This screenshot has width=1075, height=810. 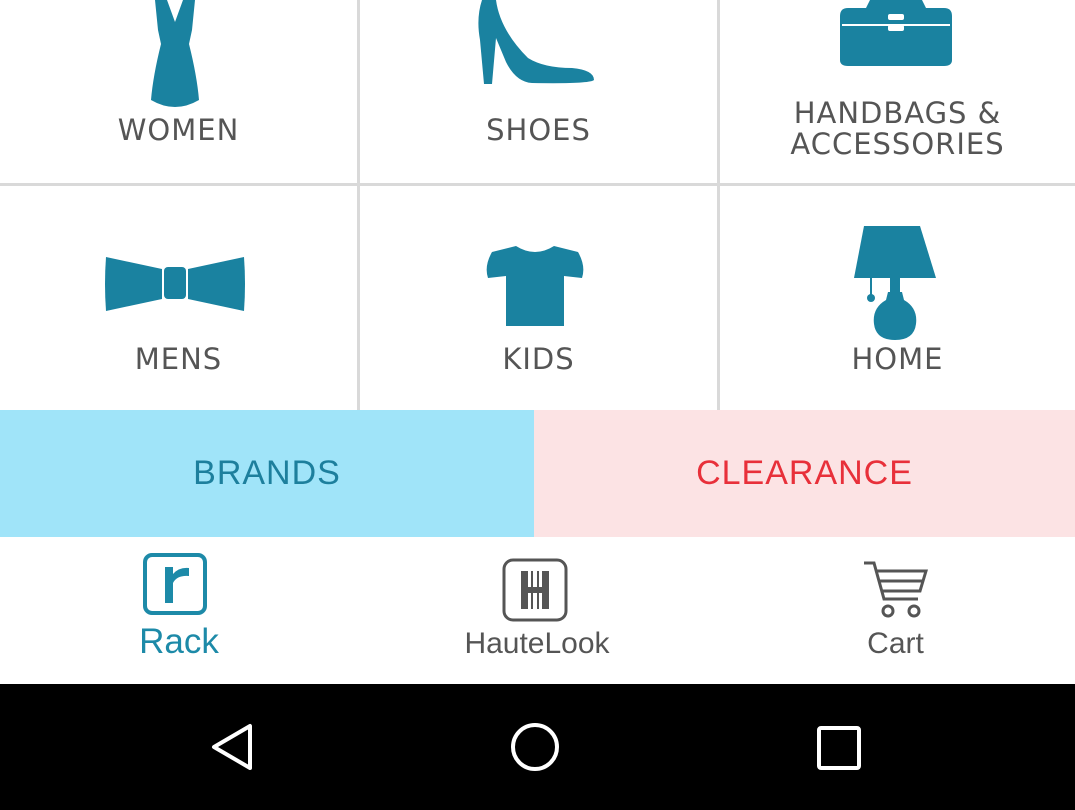 What do you see at coordinates (839, 748) in the screenshot?
I see `recents-square-icon` at bounding box center [839, 748].